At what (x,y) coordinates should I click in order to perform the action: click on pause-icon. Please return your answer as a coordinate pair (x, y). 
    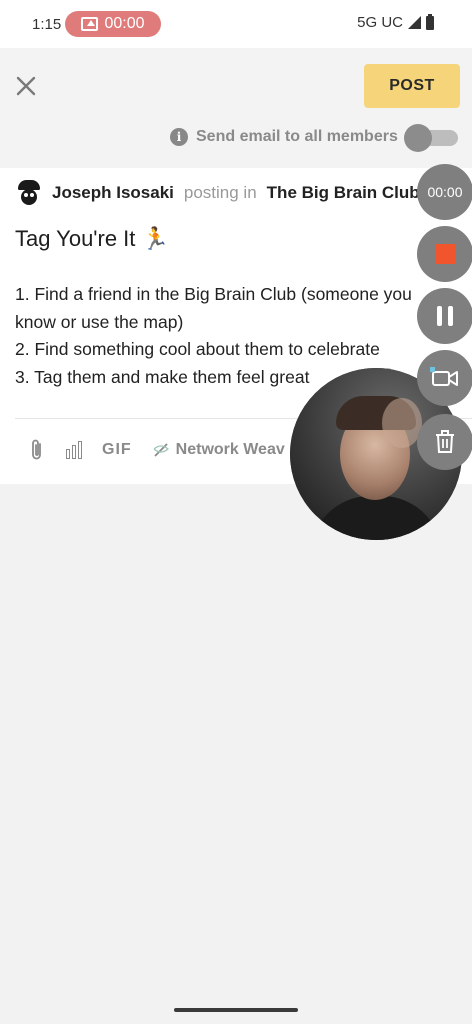
    Looking at the image, I should click on (445, 316).